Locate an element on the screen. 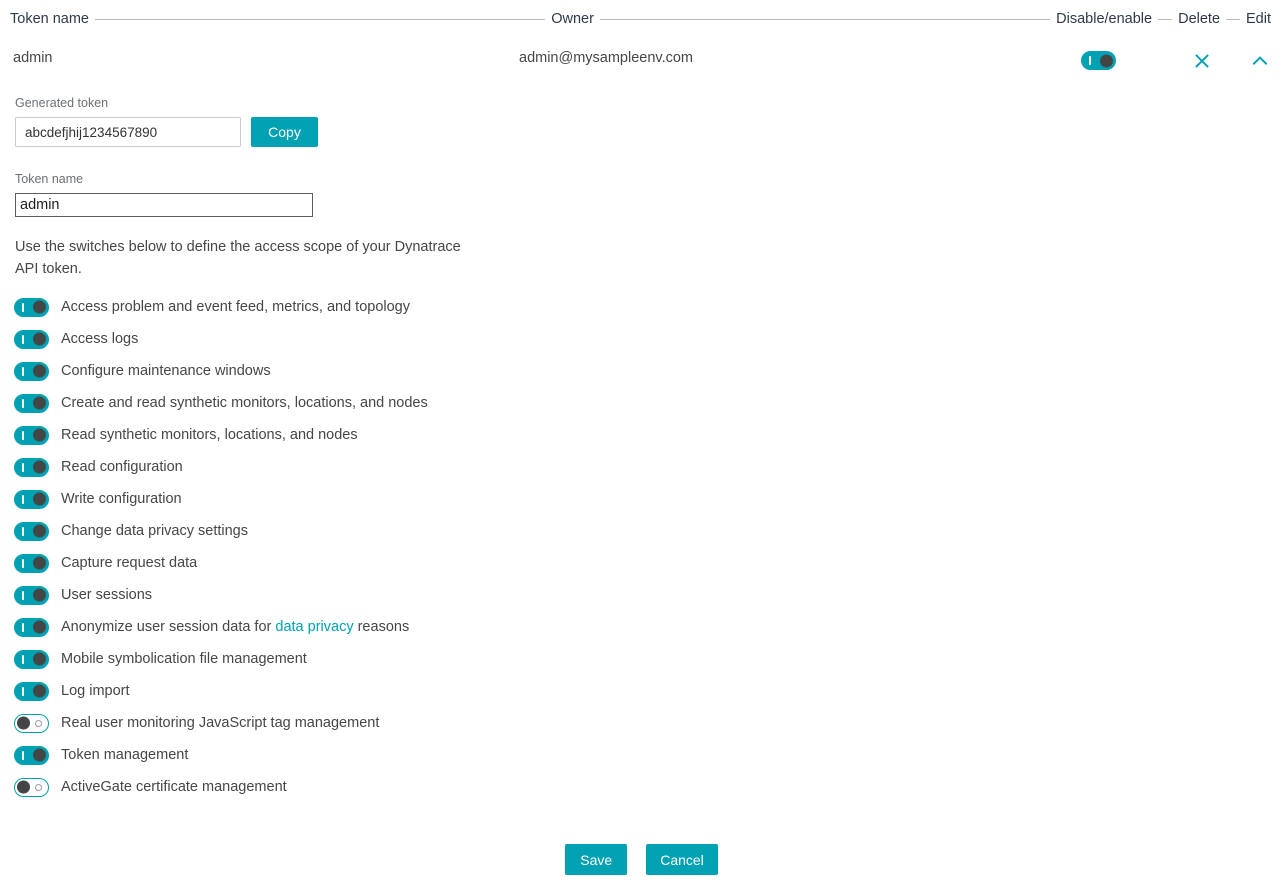 The height and width of the screenshot is (893, 1283). generated-token-row: Copy is located at coordinates (649, 132).